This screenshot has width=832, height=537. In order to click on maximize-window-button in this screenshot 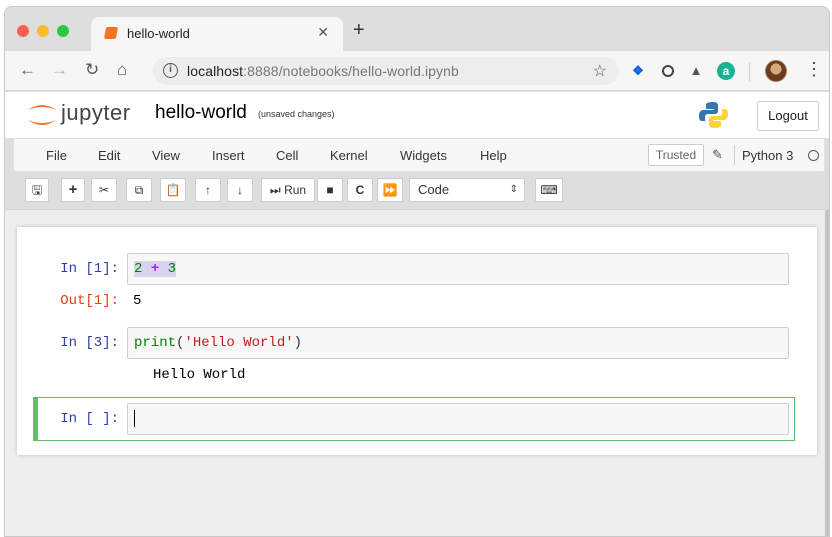, I will do `click(63, 31)`.